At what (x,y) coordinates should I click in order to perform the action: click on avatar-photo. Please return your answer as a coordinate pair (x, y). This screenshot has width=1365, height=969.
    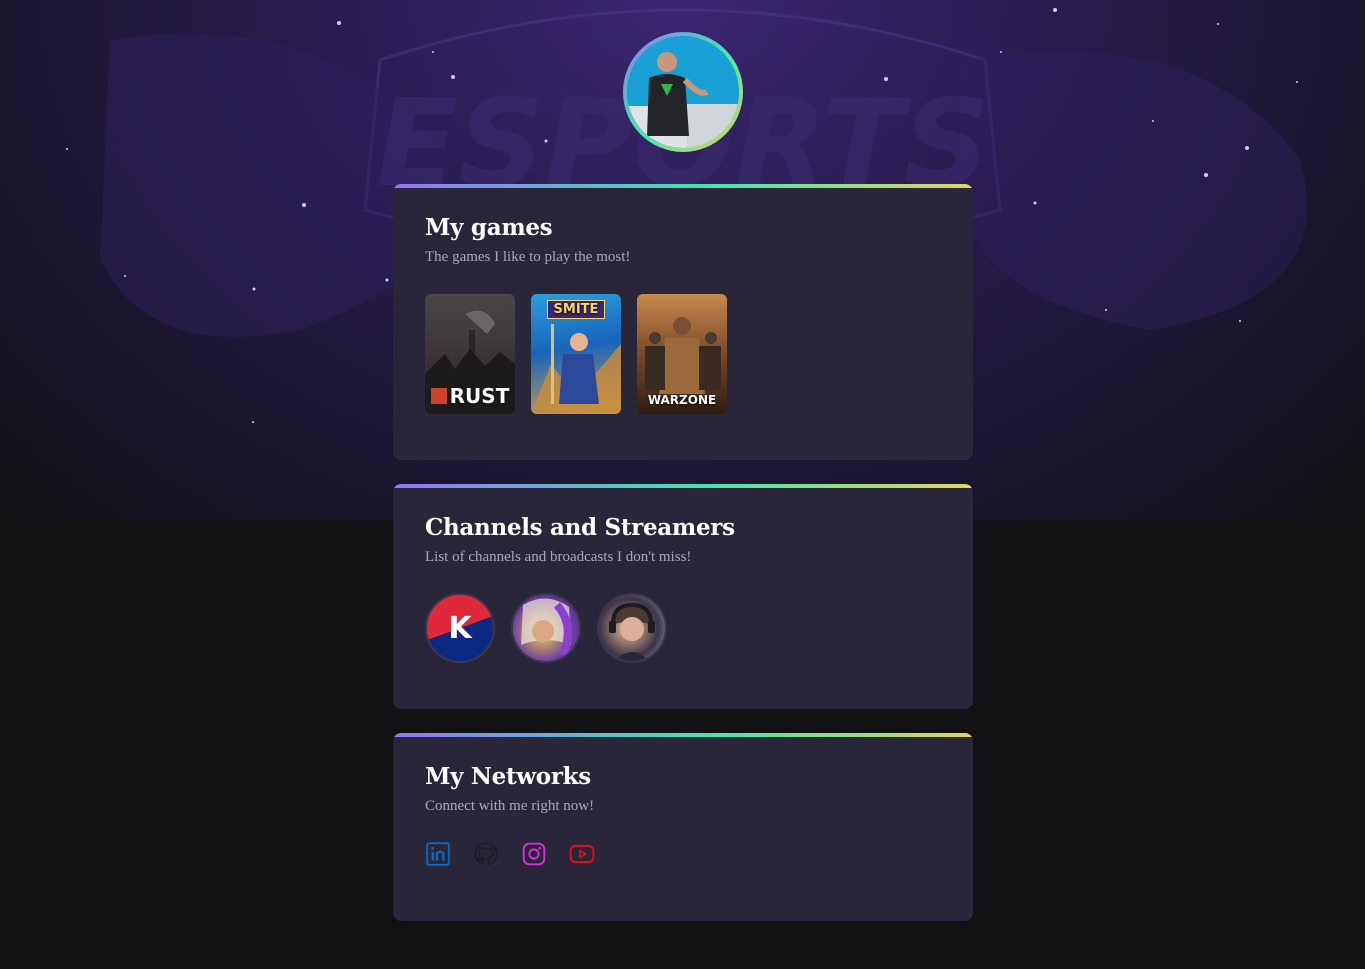
    Looking at the image, I should click on (683, 92).